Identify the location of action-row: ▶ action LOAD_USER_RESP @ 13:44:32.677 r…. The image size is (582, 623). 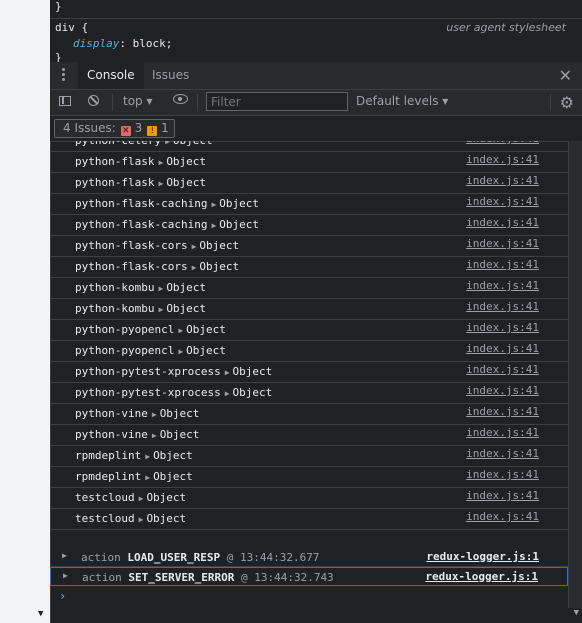
(309, 557).